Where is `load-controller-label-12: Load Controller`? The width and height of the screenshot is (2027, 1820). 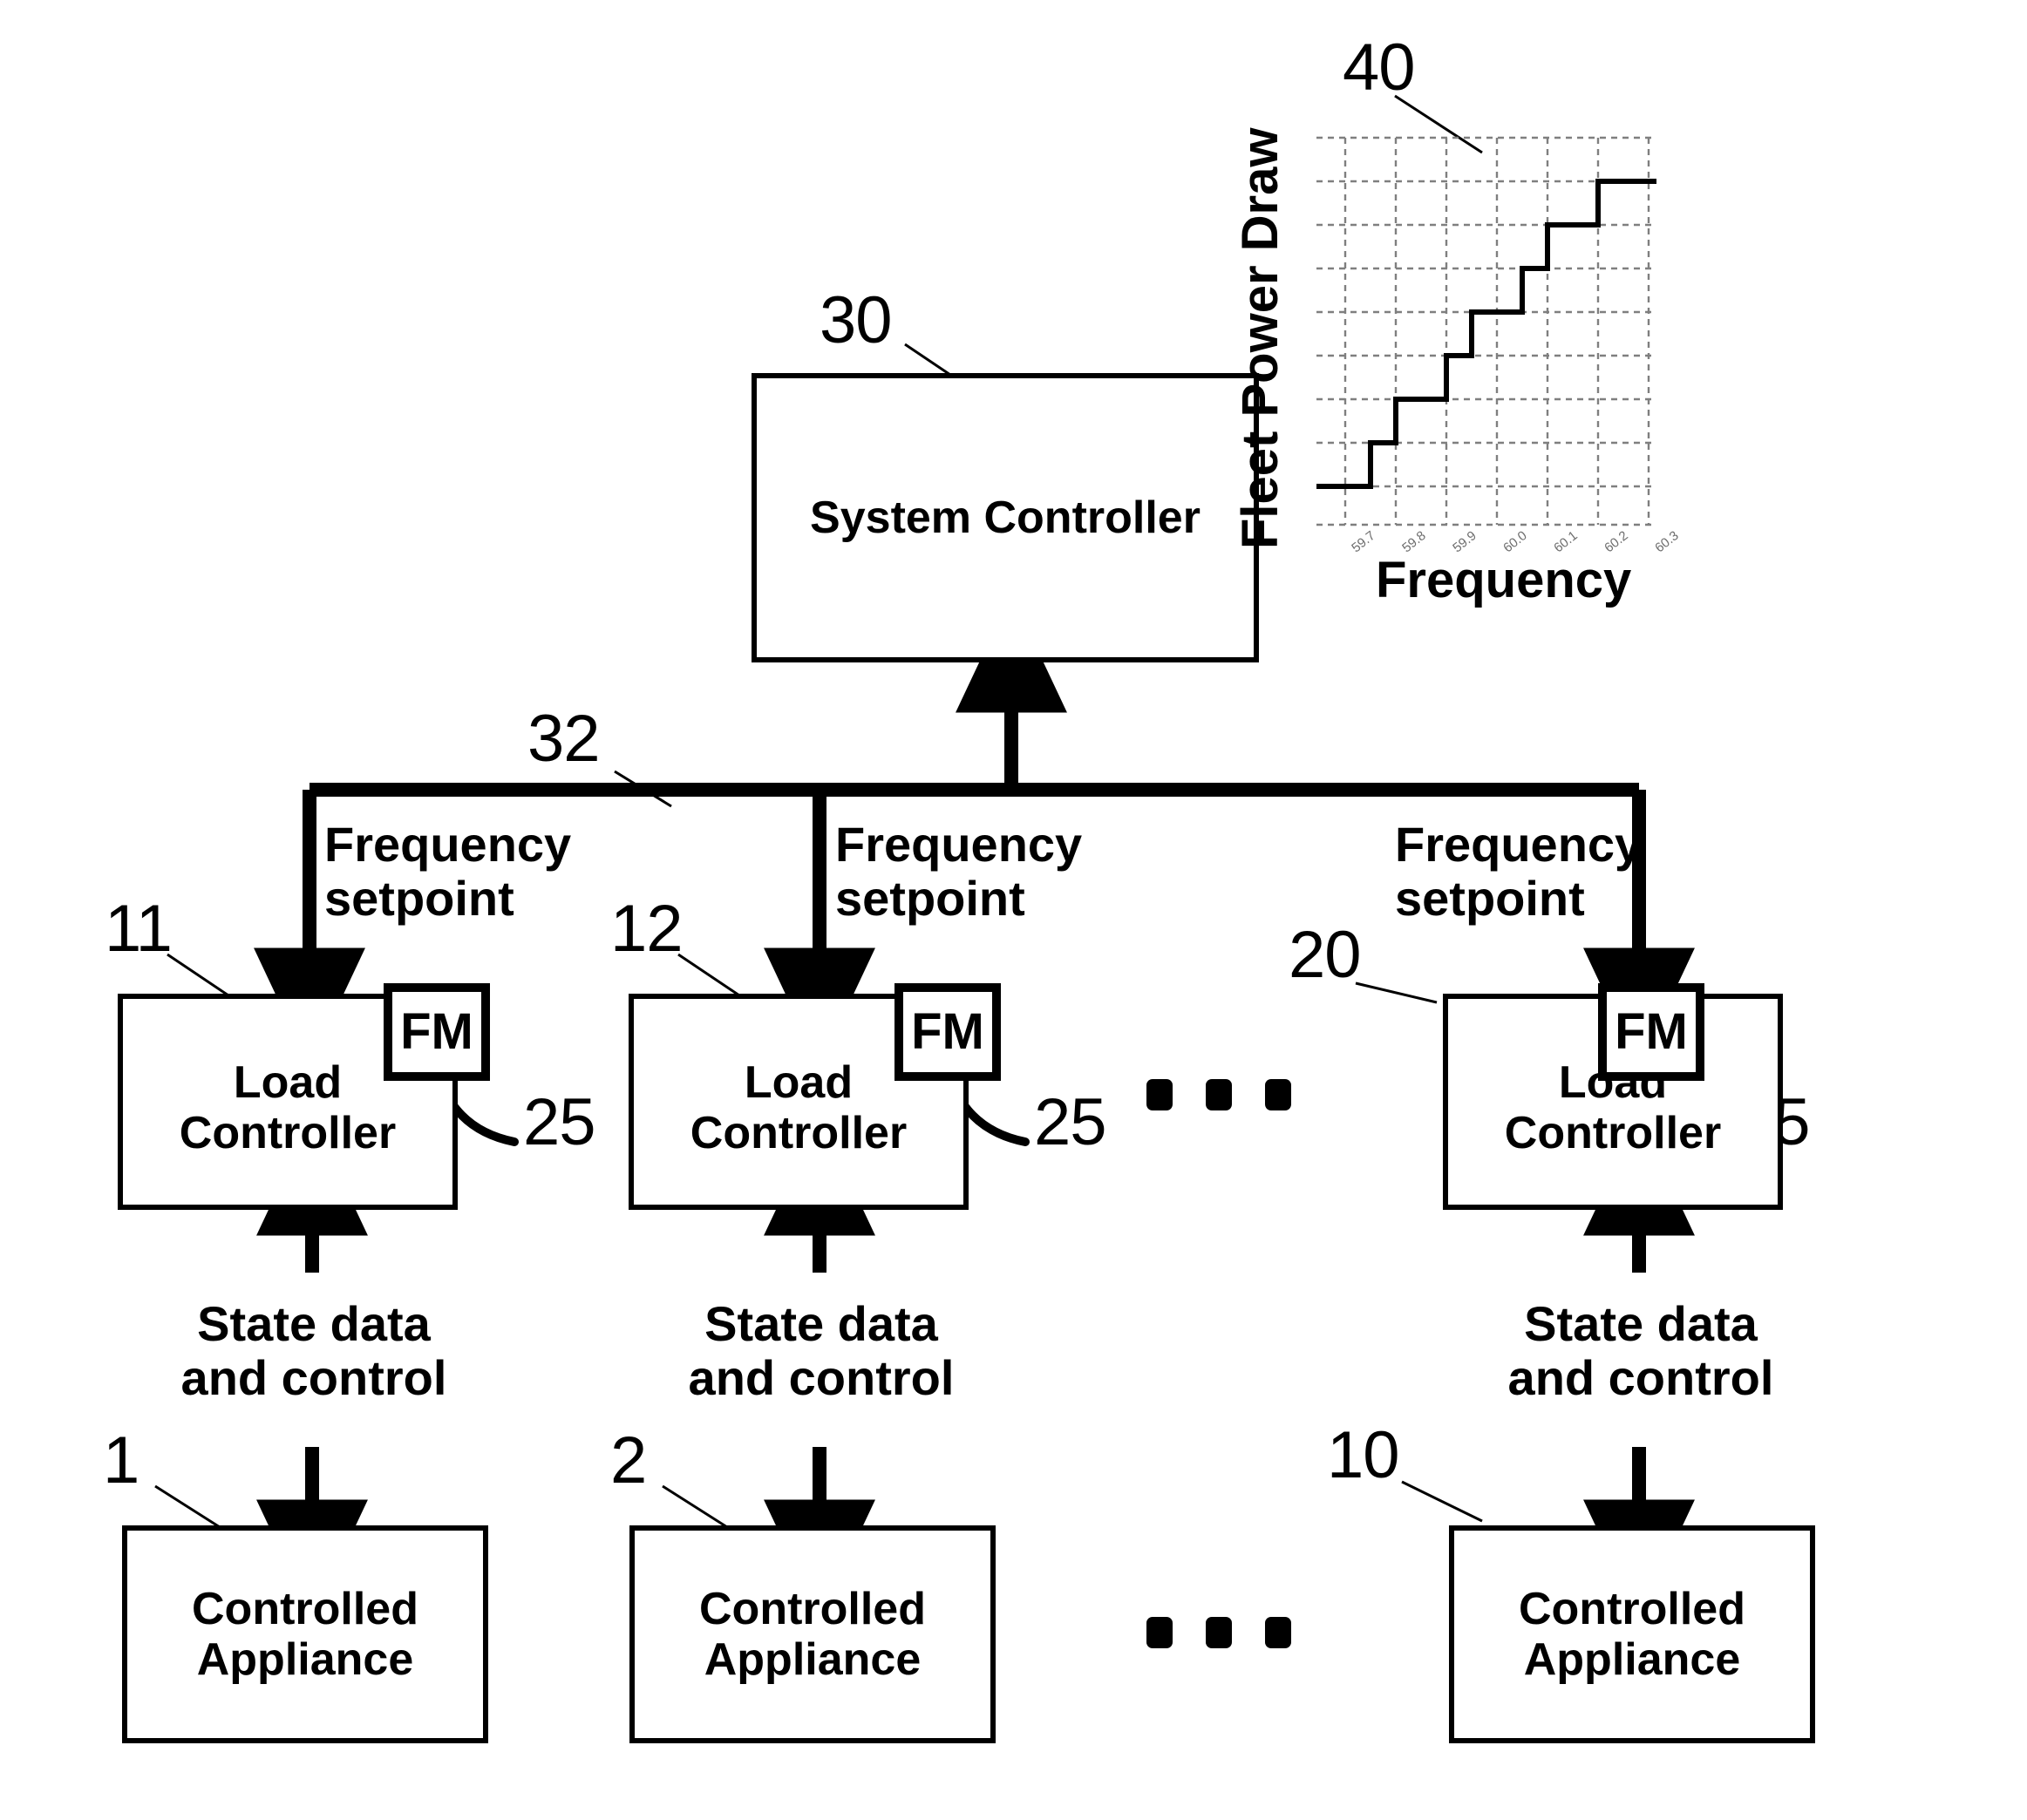 load-controller-label-12: Load Controller is located at coordinates (799, 1107).